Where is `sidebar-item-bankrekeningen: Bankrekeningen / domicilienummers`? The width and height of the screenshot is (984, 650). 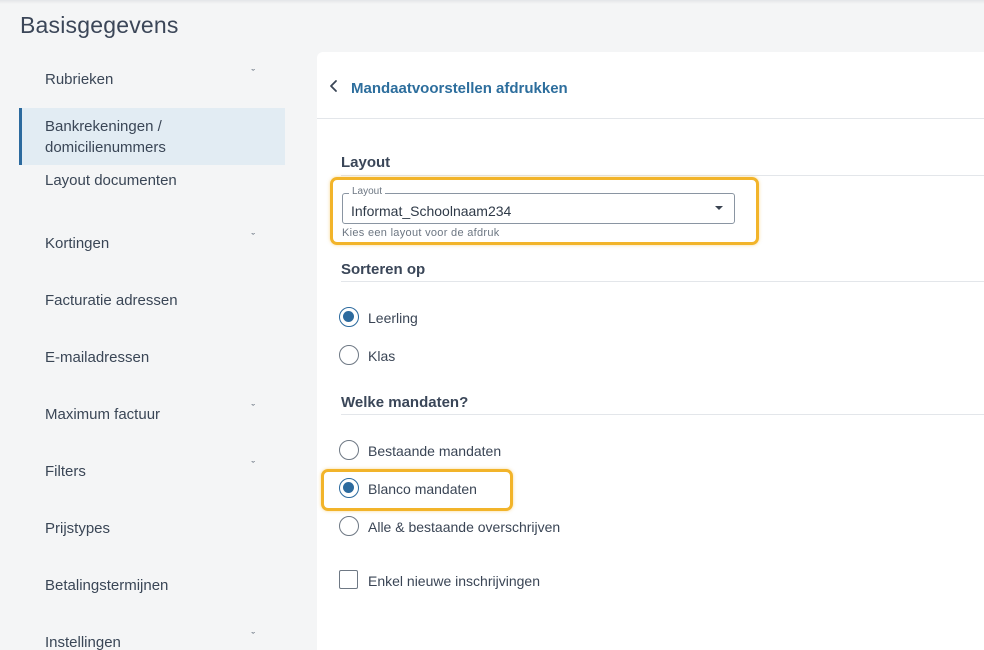
sidebar-item-bankrekeningen: Bankrekeningen / domicilienummers is located at coordinates (152, 136).